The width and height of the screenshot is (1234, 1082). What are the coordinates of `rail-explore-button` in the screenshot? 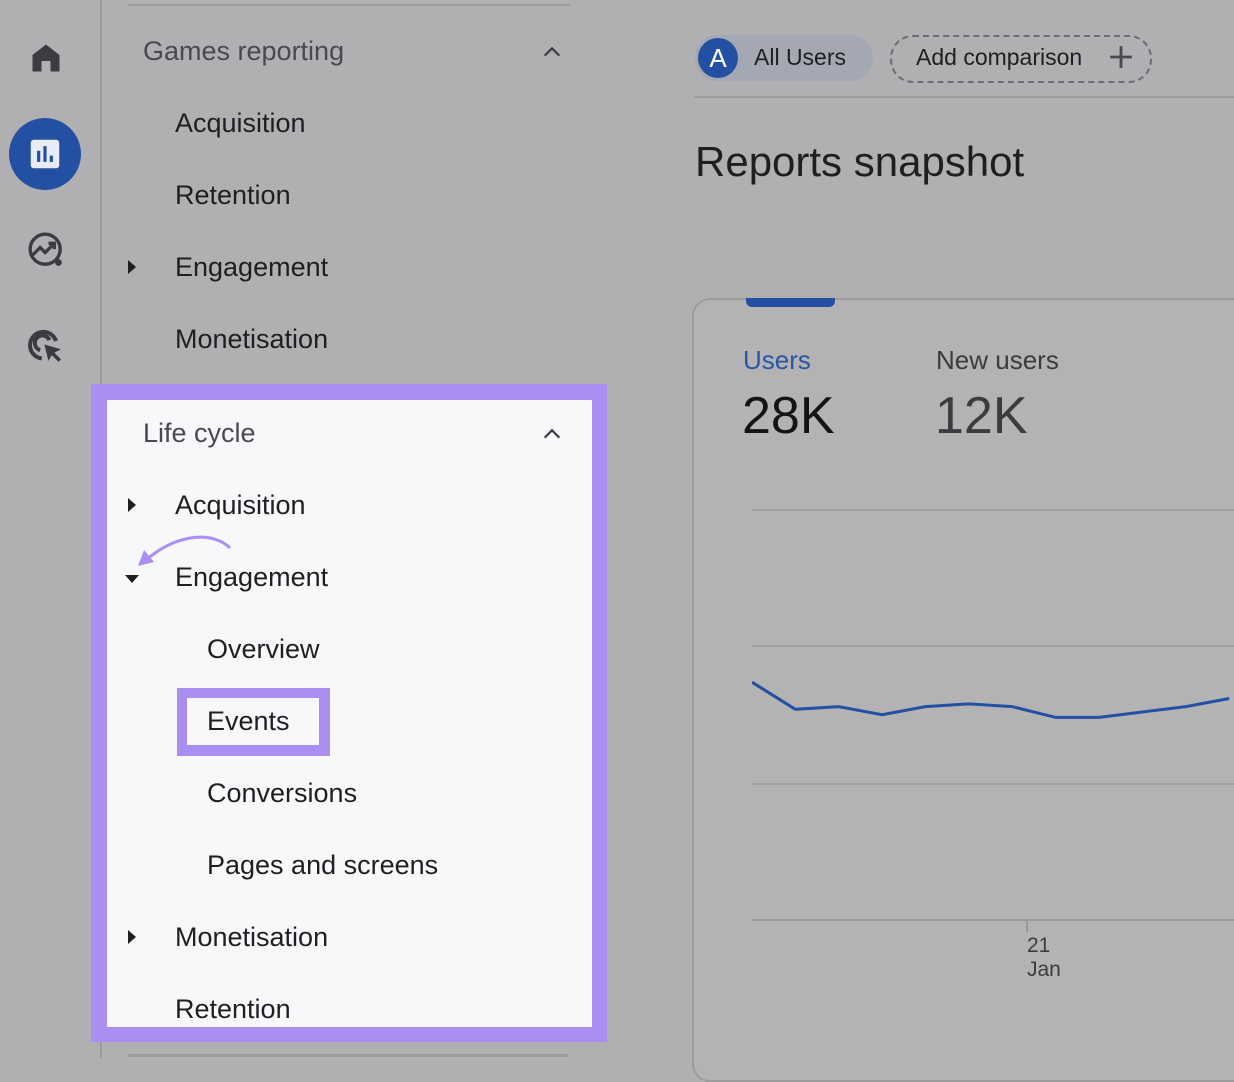 It's located at (46, 250).